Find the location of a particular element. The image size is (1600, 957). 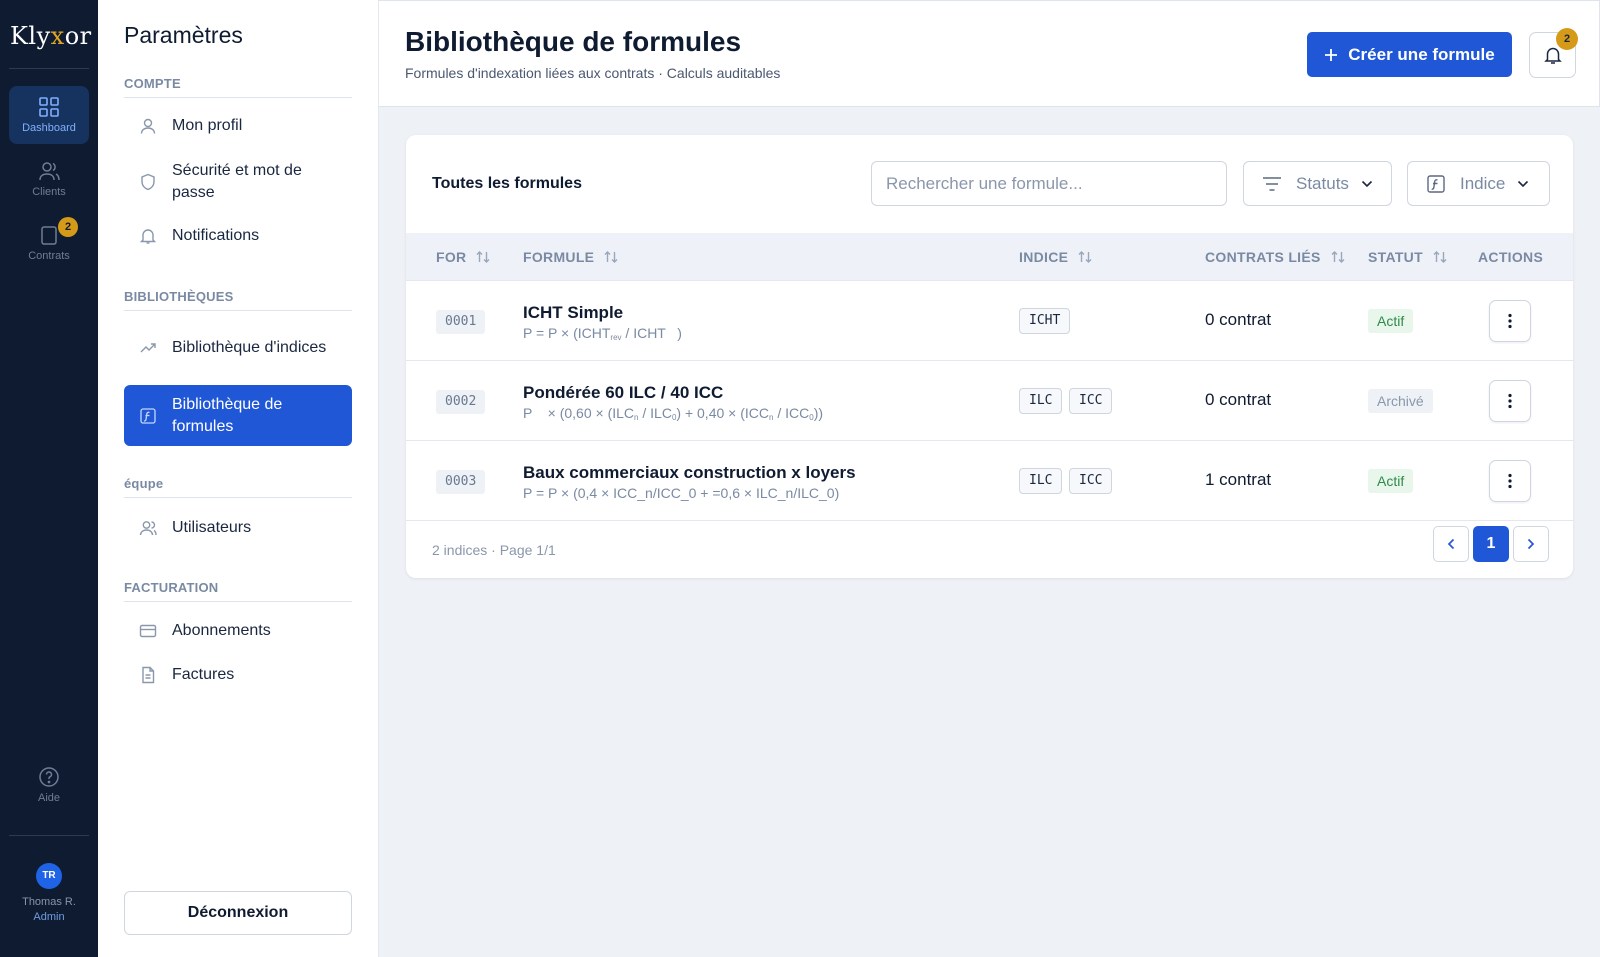

nav-item-subscriptions: Abonnements is located at coordinates (238, 631).